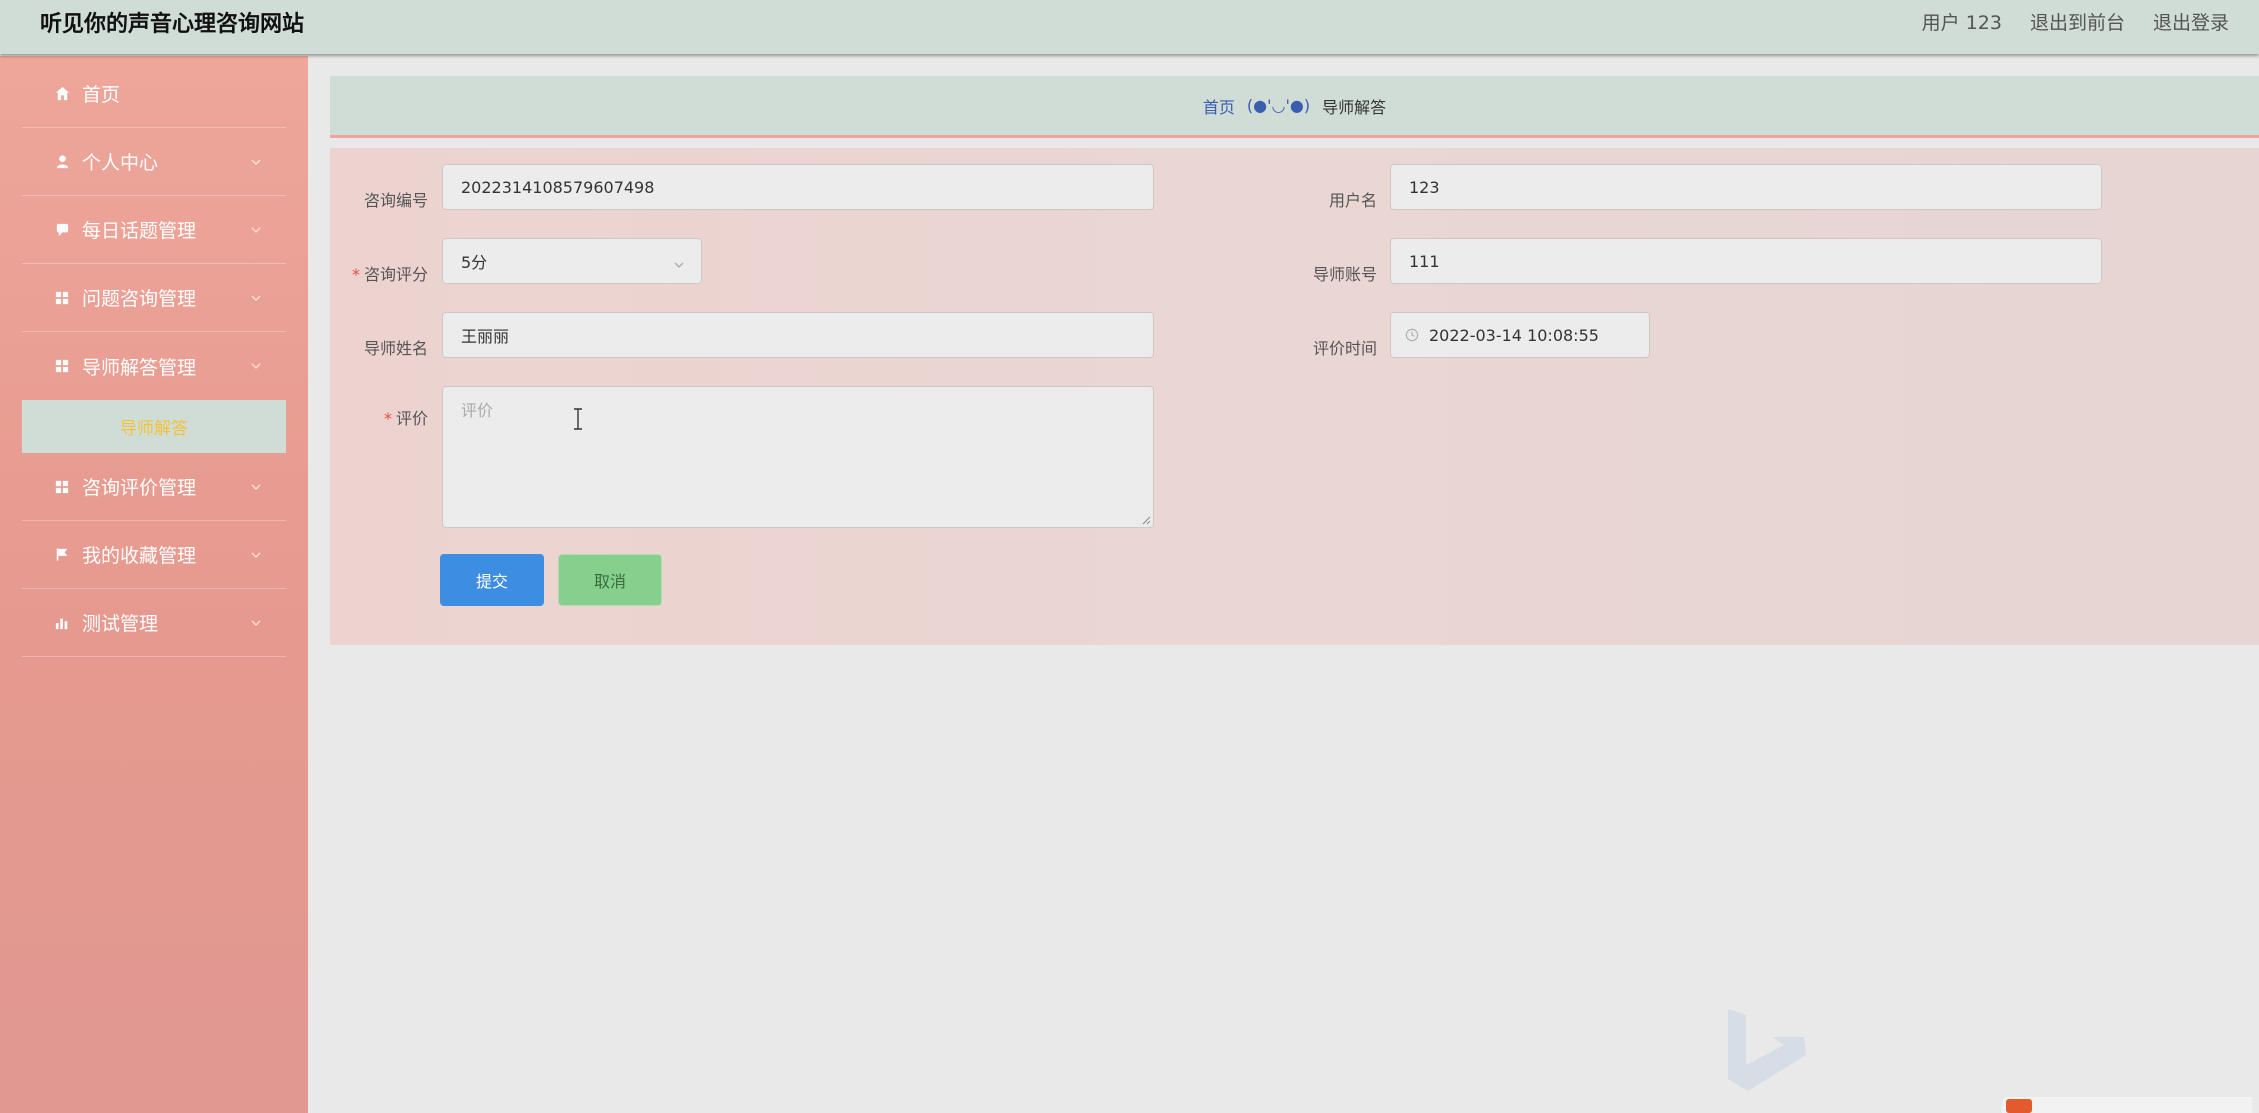  I want to click on chat-icon, so click(62, 229).